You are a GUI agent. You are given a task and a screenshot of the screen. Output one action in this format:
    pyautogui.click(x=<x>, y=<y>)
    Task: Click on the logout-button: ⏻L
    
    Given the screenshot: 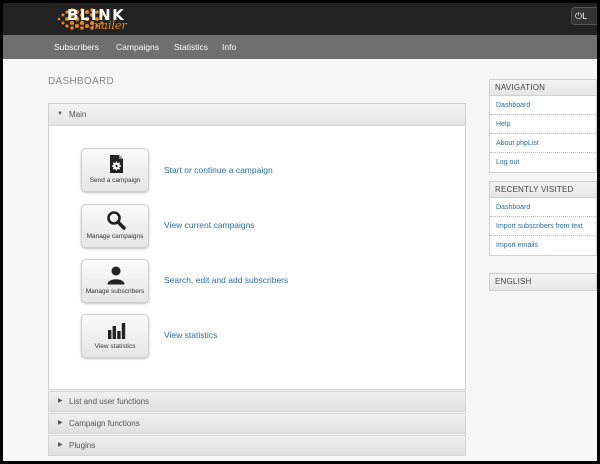 What is the action you would take?
    pyautogui.click(x=584, y=16)
    